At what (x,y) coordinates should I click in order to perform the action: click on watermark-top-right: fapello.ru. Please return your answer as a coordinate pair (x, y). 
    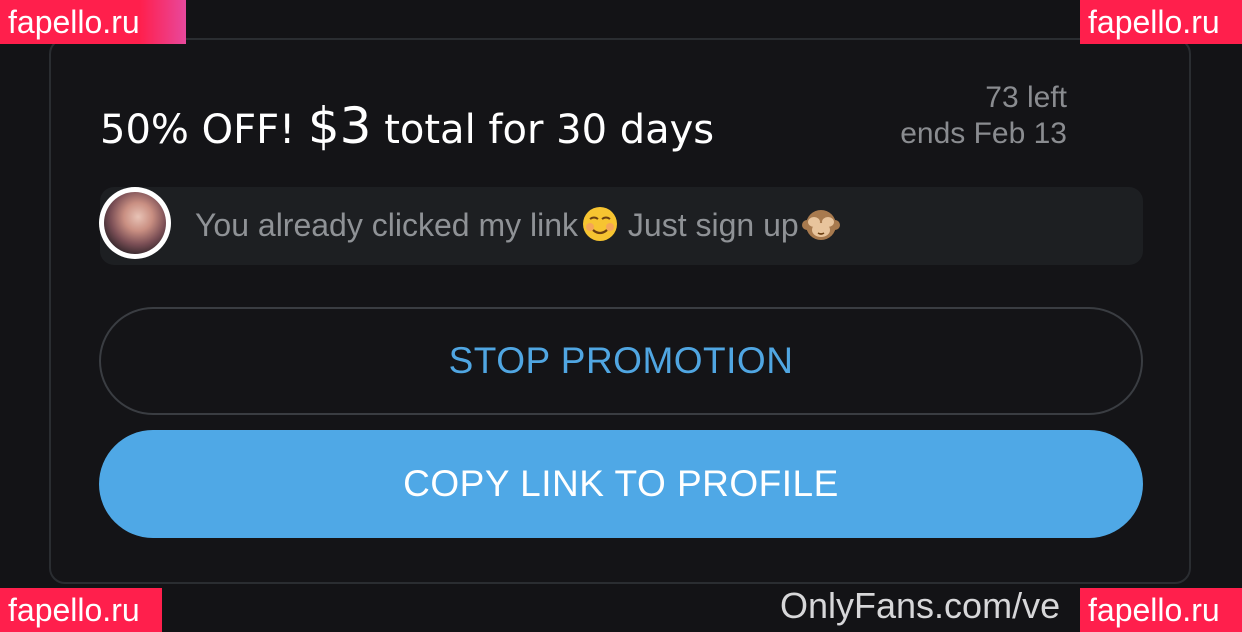
    Looking at the image, I should click on (1161, 22).